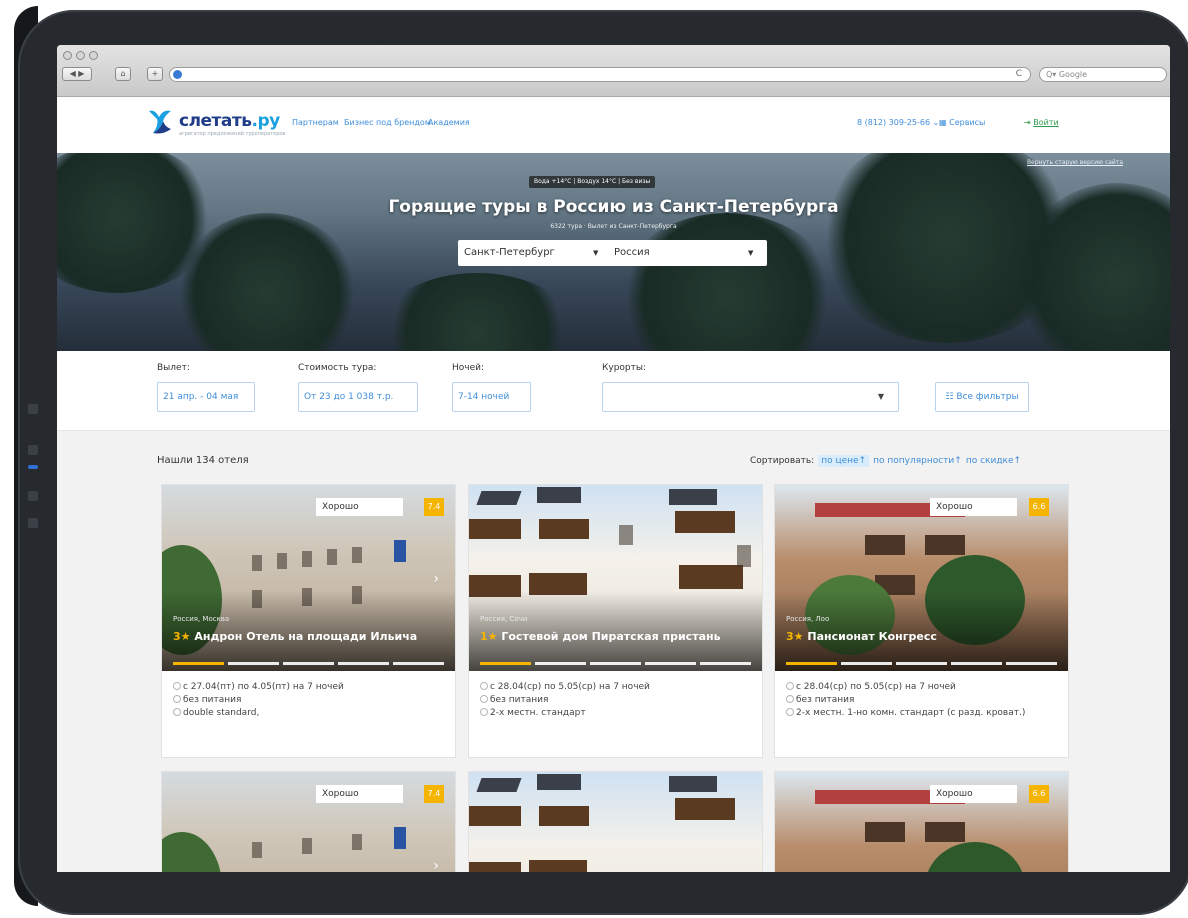 The height and width of the screenshot is (918, 1188). I want to click on hotel-stars: 3★, so click(795, 636).